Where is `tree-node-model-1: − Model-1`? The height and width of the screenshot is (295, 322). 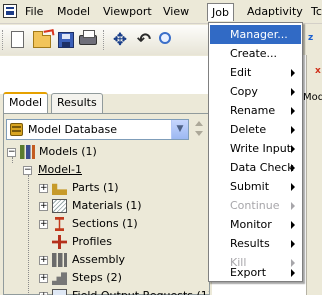
tree-node-model-1: − Model-1 is located at coordinates (104, 170).